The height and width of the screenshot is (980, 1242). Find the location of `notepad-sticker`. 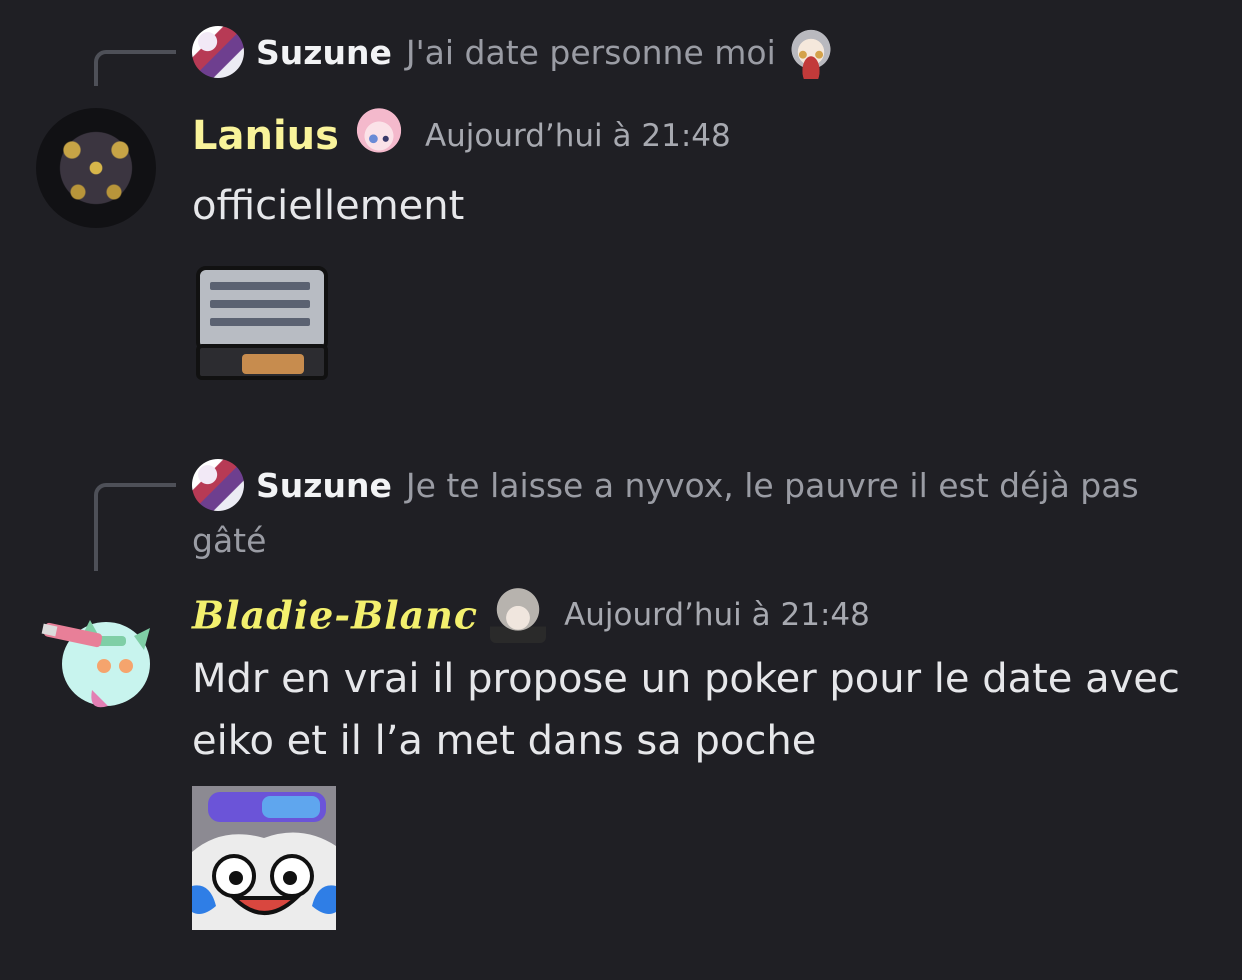

notepad-sticker is located at coordinates (264, 322).